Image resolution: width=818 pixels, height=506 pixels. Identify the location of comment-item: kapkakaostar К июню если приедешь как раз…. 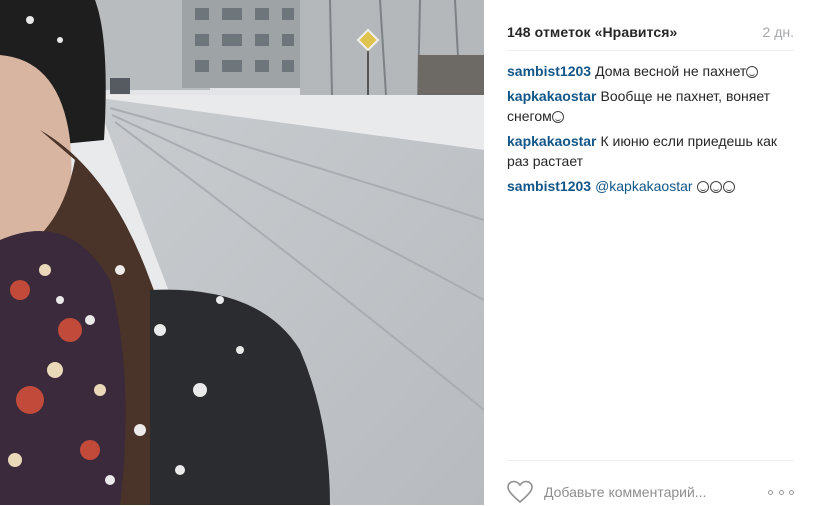
(652, 151).